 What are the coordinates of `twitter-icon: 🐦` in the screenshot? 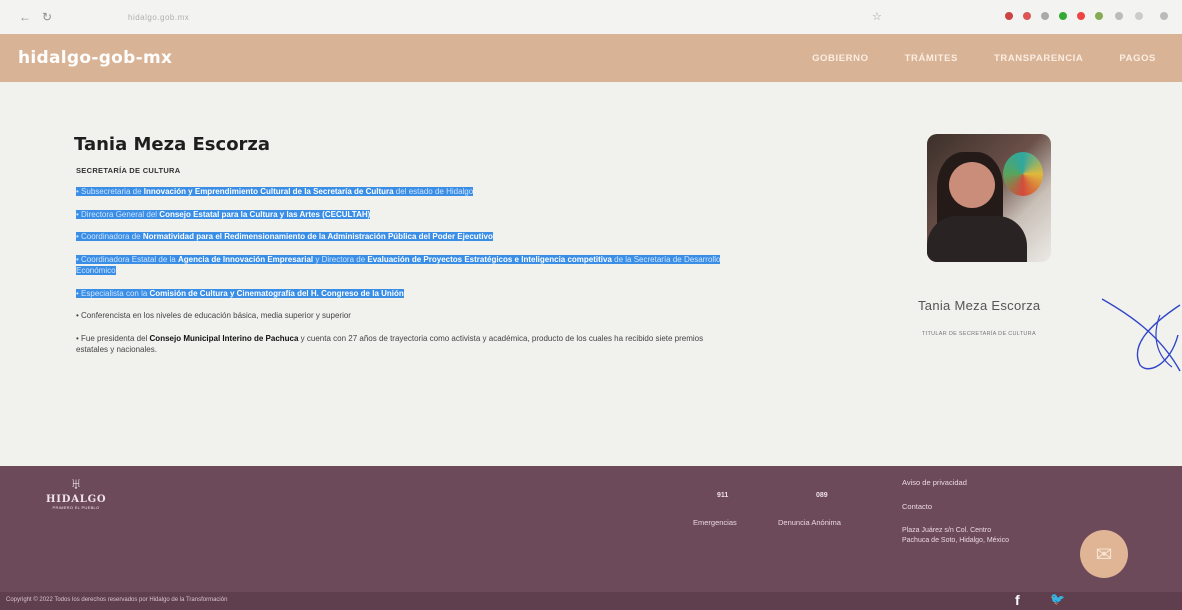 It's located at (1057, 599).